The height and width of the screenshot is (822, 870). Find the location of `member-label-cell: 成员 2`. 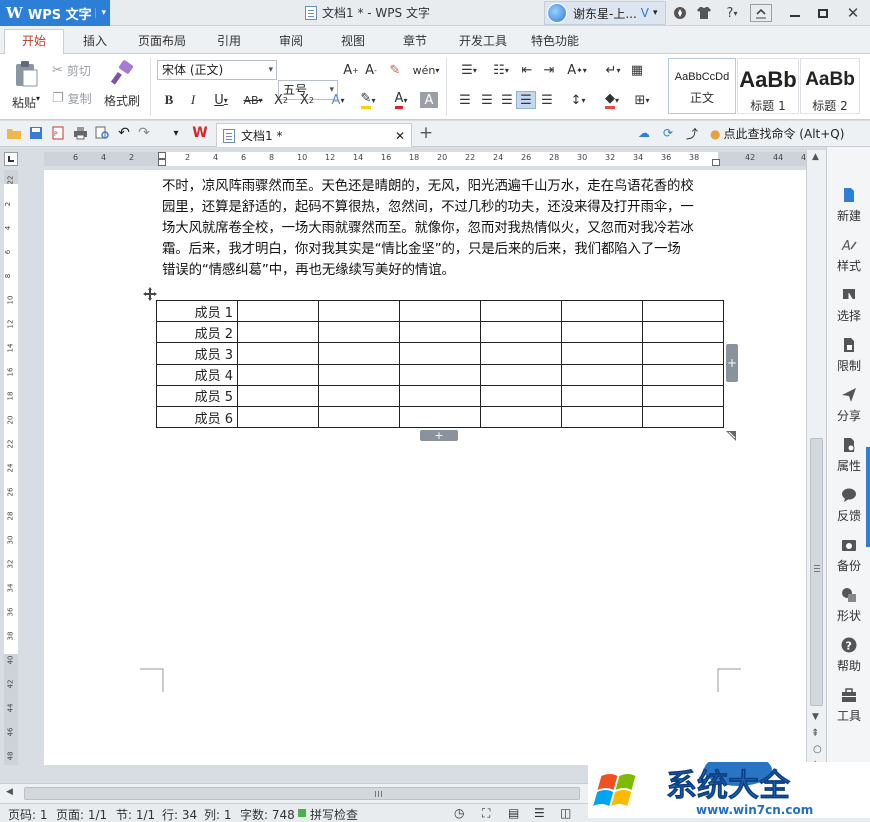

member-label-cell: 成员 2 is located at coordinates (197, 332).